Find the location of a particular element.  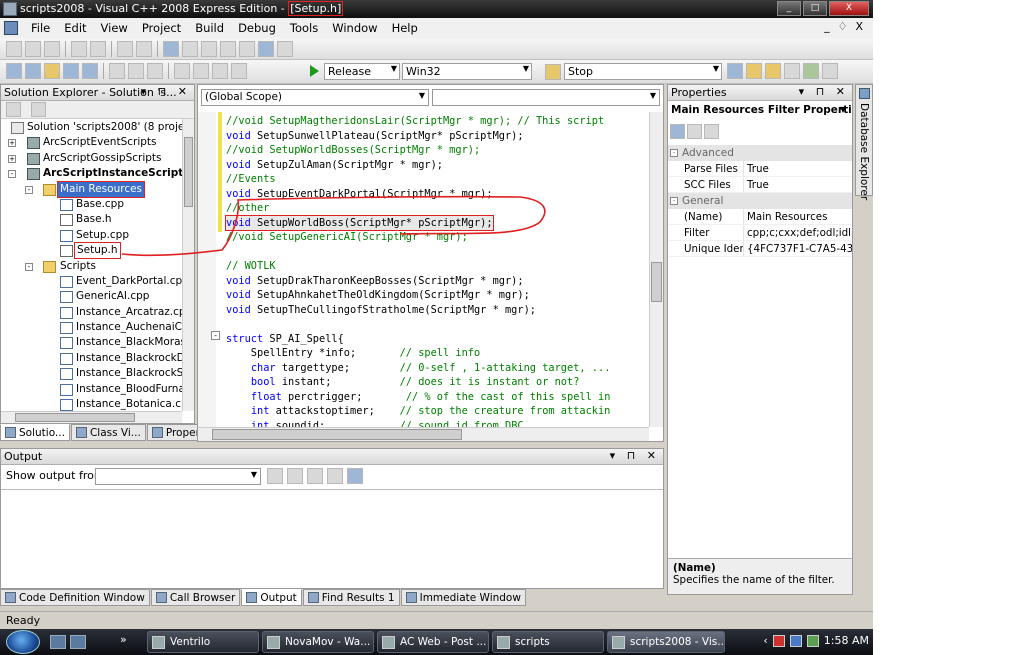

code-line: //Events is located at coordinates (251, 179).